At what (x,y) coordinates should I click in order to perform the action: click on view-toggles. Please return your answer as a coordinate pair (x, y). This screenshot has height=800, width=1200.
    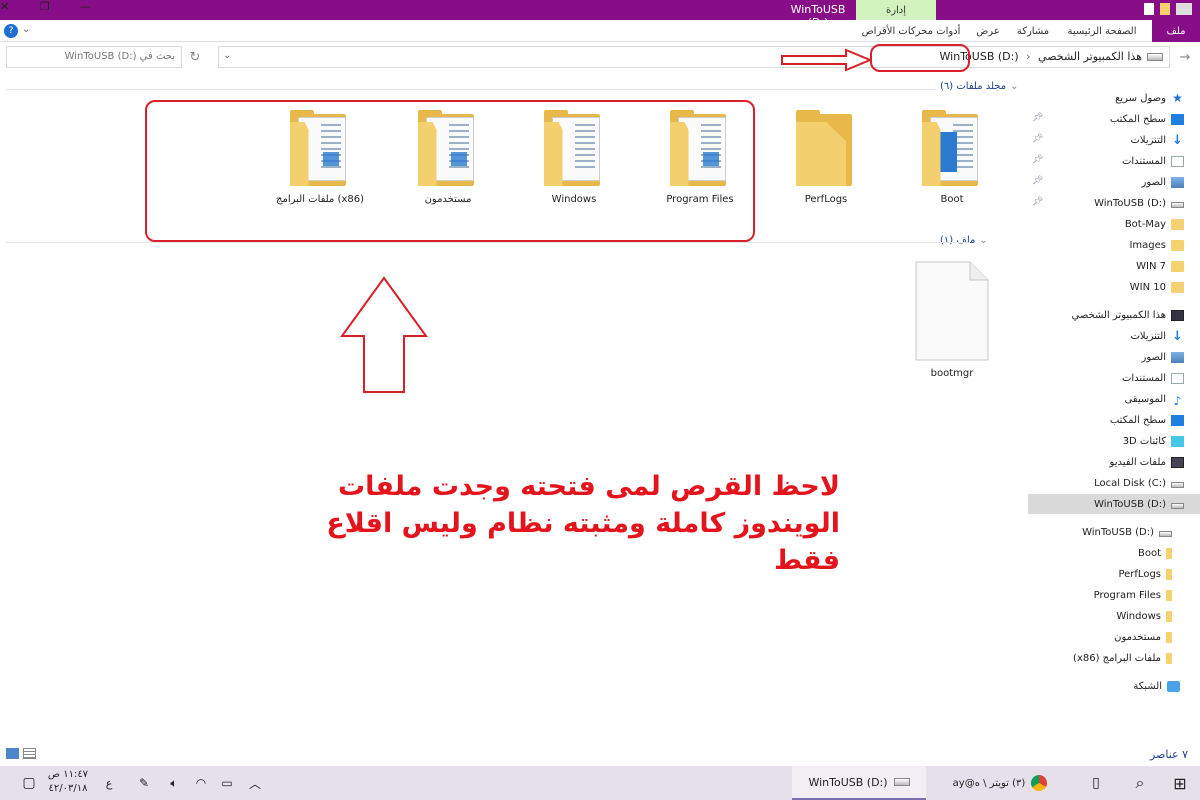
    Looking at the image, I should click on (23, 754).